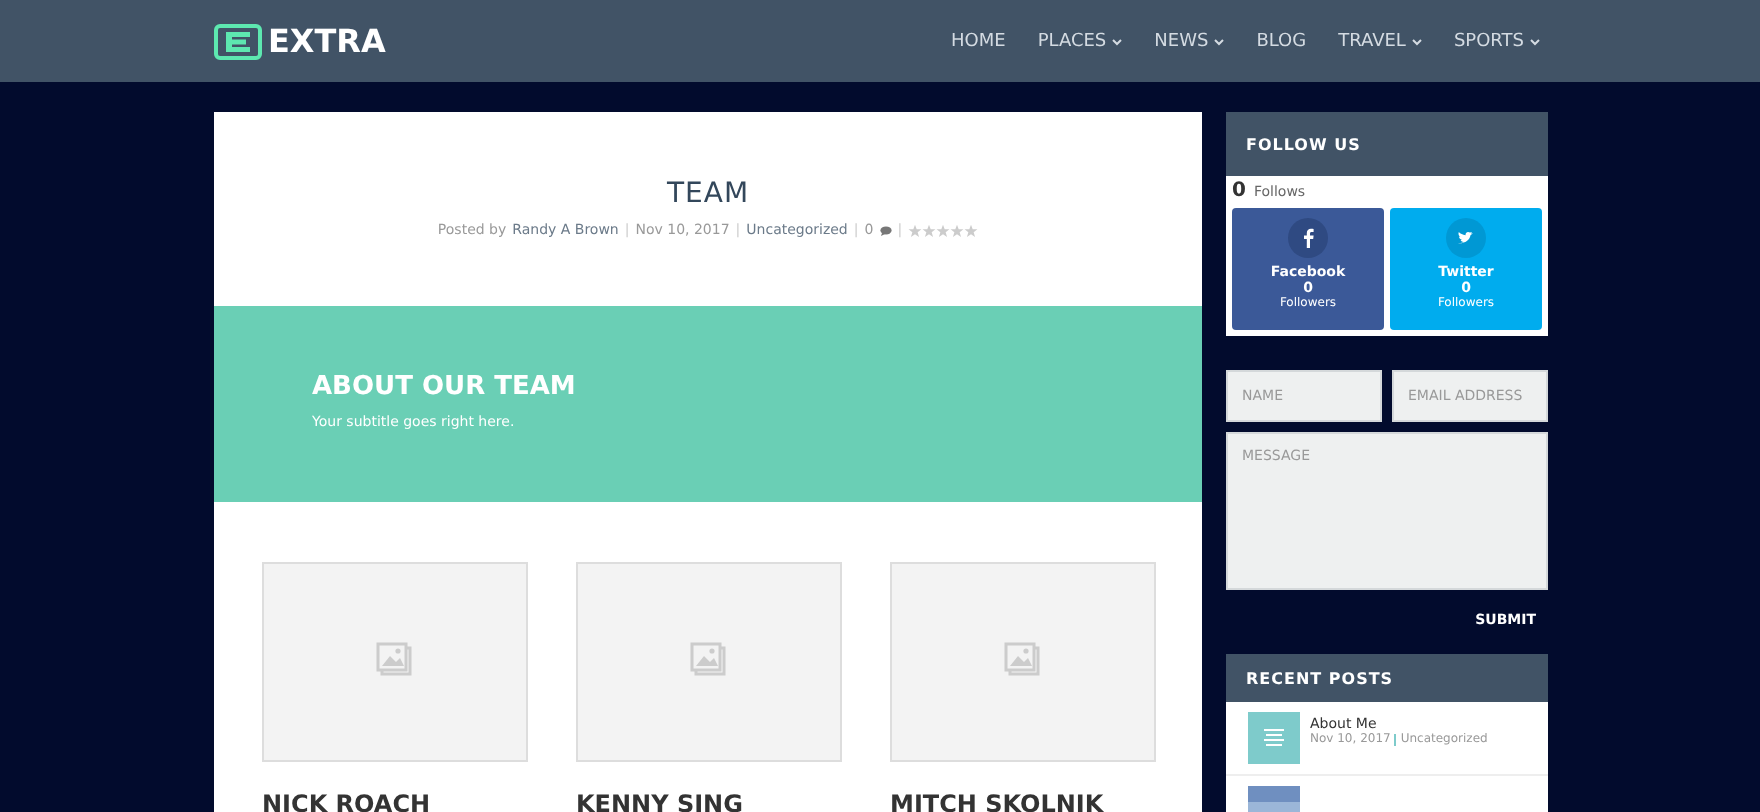 This screenshot has height=812, width=1760. I want to click on nav-link: NEWS, so click(1189, 41).